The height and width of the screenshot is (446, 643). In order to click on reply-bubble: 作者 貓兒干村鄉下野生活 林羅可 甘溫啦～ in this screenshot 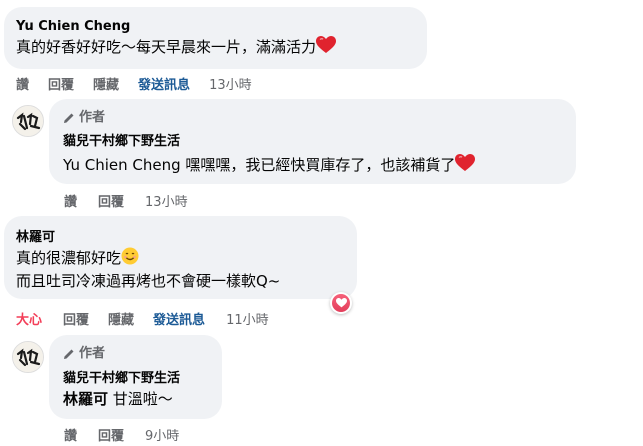, I will do `click(135, 377)`.